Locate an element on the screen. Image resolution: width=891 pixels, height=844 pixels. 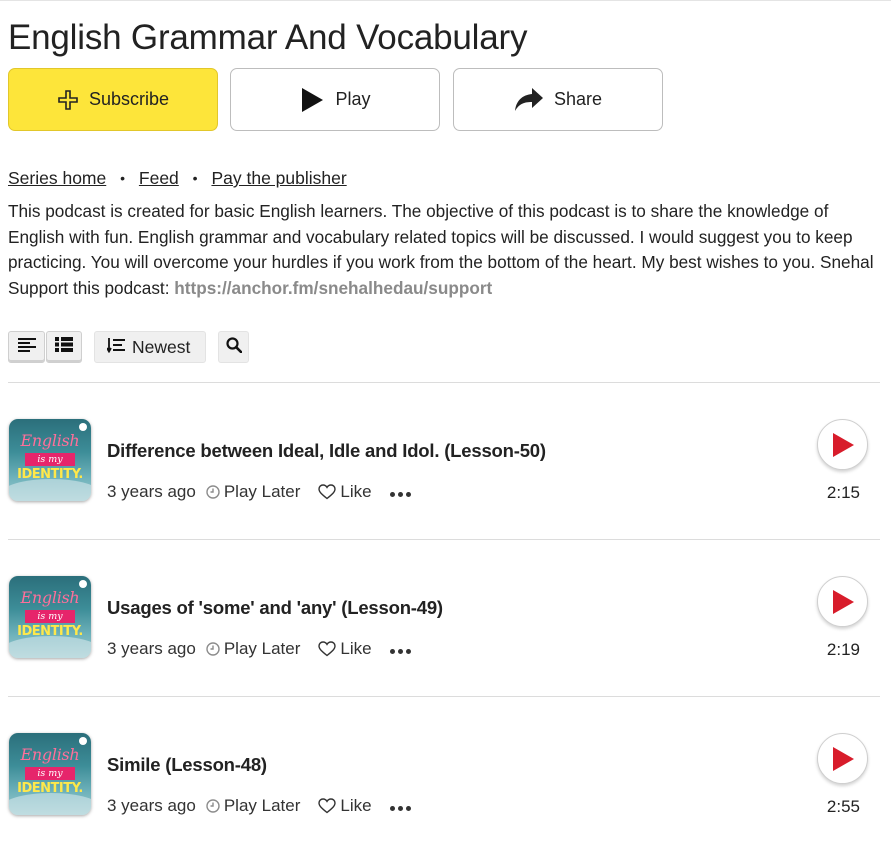
episode-duration: 2:19 is located at coordinates (843, 649).